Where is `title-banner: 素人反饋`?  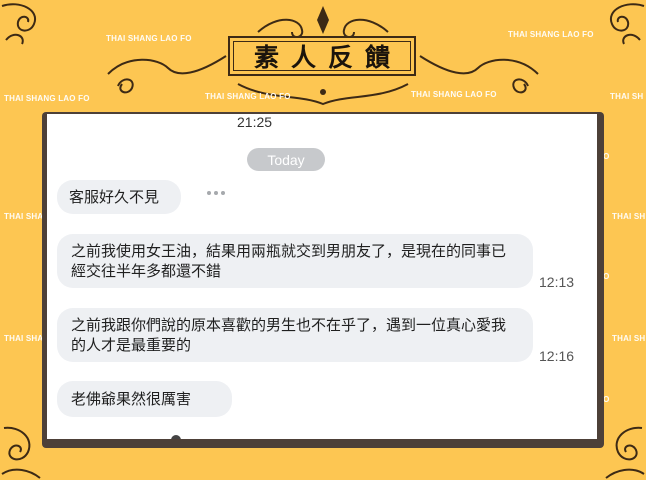 title-banner: 素人反饋 is located at coordinates (322, 56).